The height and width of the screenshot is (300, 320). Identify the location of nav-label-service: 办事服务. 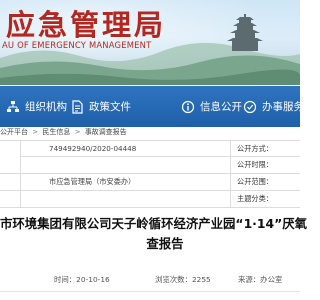
(283, 107).